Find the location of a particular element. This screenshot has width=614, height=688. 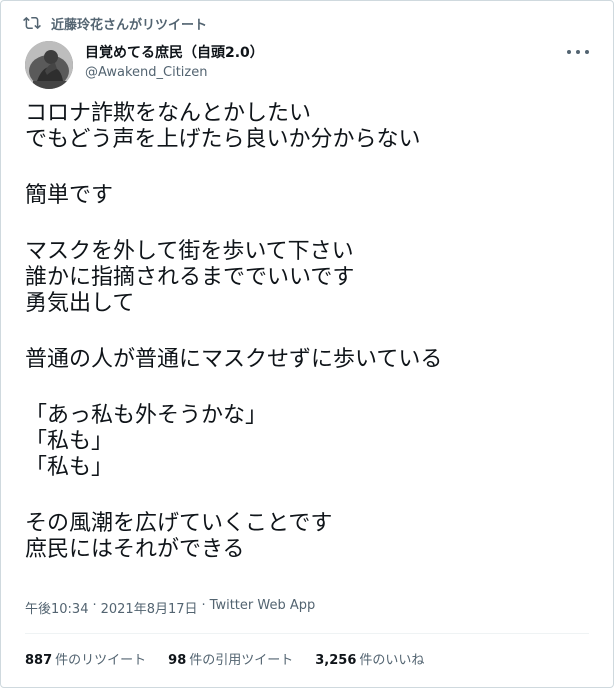

retweets-stat: 887 件のリツイート is located at coordinates (85, 658).